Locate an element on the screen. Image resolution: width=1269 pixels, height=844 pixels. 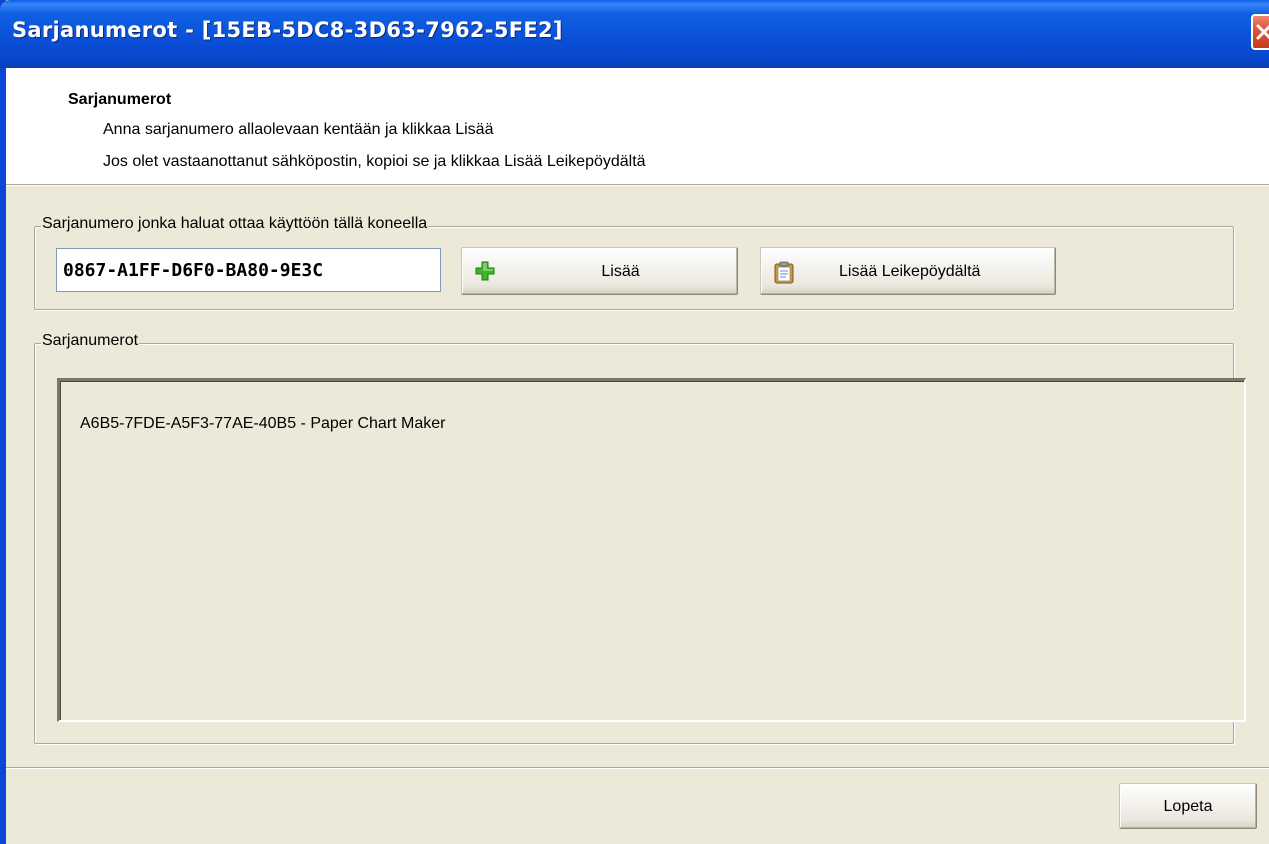
close-icon is located at coordinates (1262, 32).